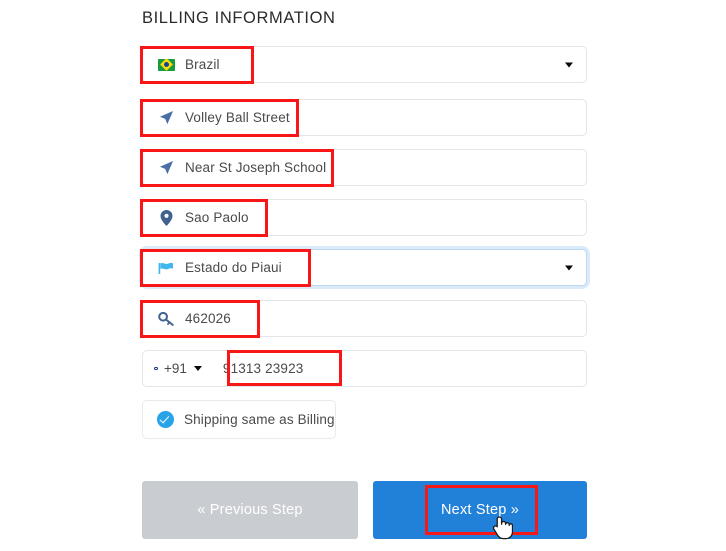 Image resolution: width=726 pixels, height=551 pixels. Describe the element at coordinates (237, 117) in the screenshot. I see `address-line-1-value: Volley Ball Street` at that location.